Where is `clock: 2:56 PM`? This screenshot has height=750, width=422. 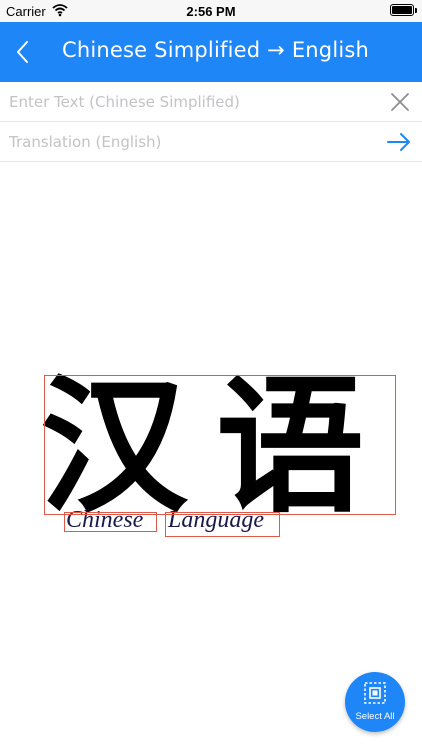
clock: 2:56 PM is located at coordinates (211, 11).